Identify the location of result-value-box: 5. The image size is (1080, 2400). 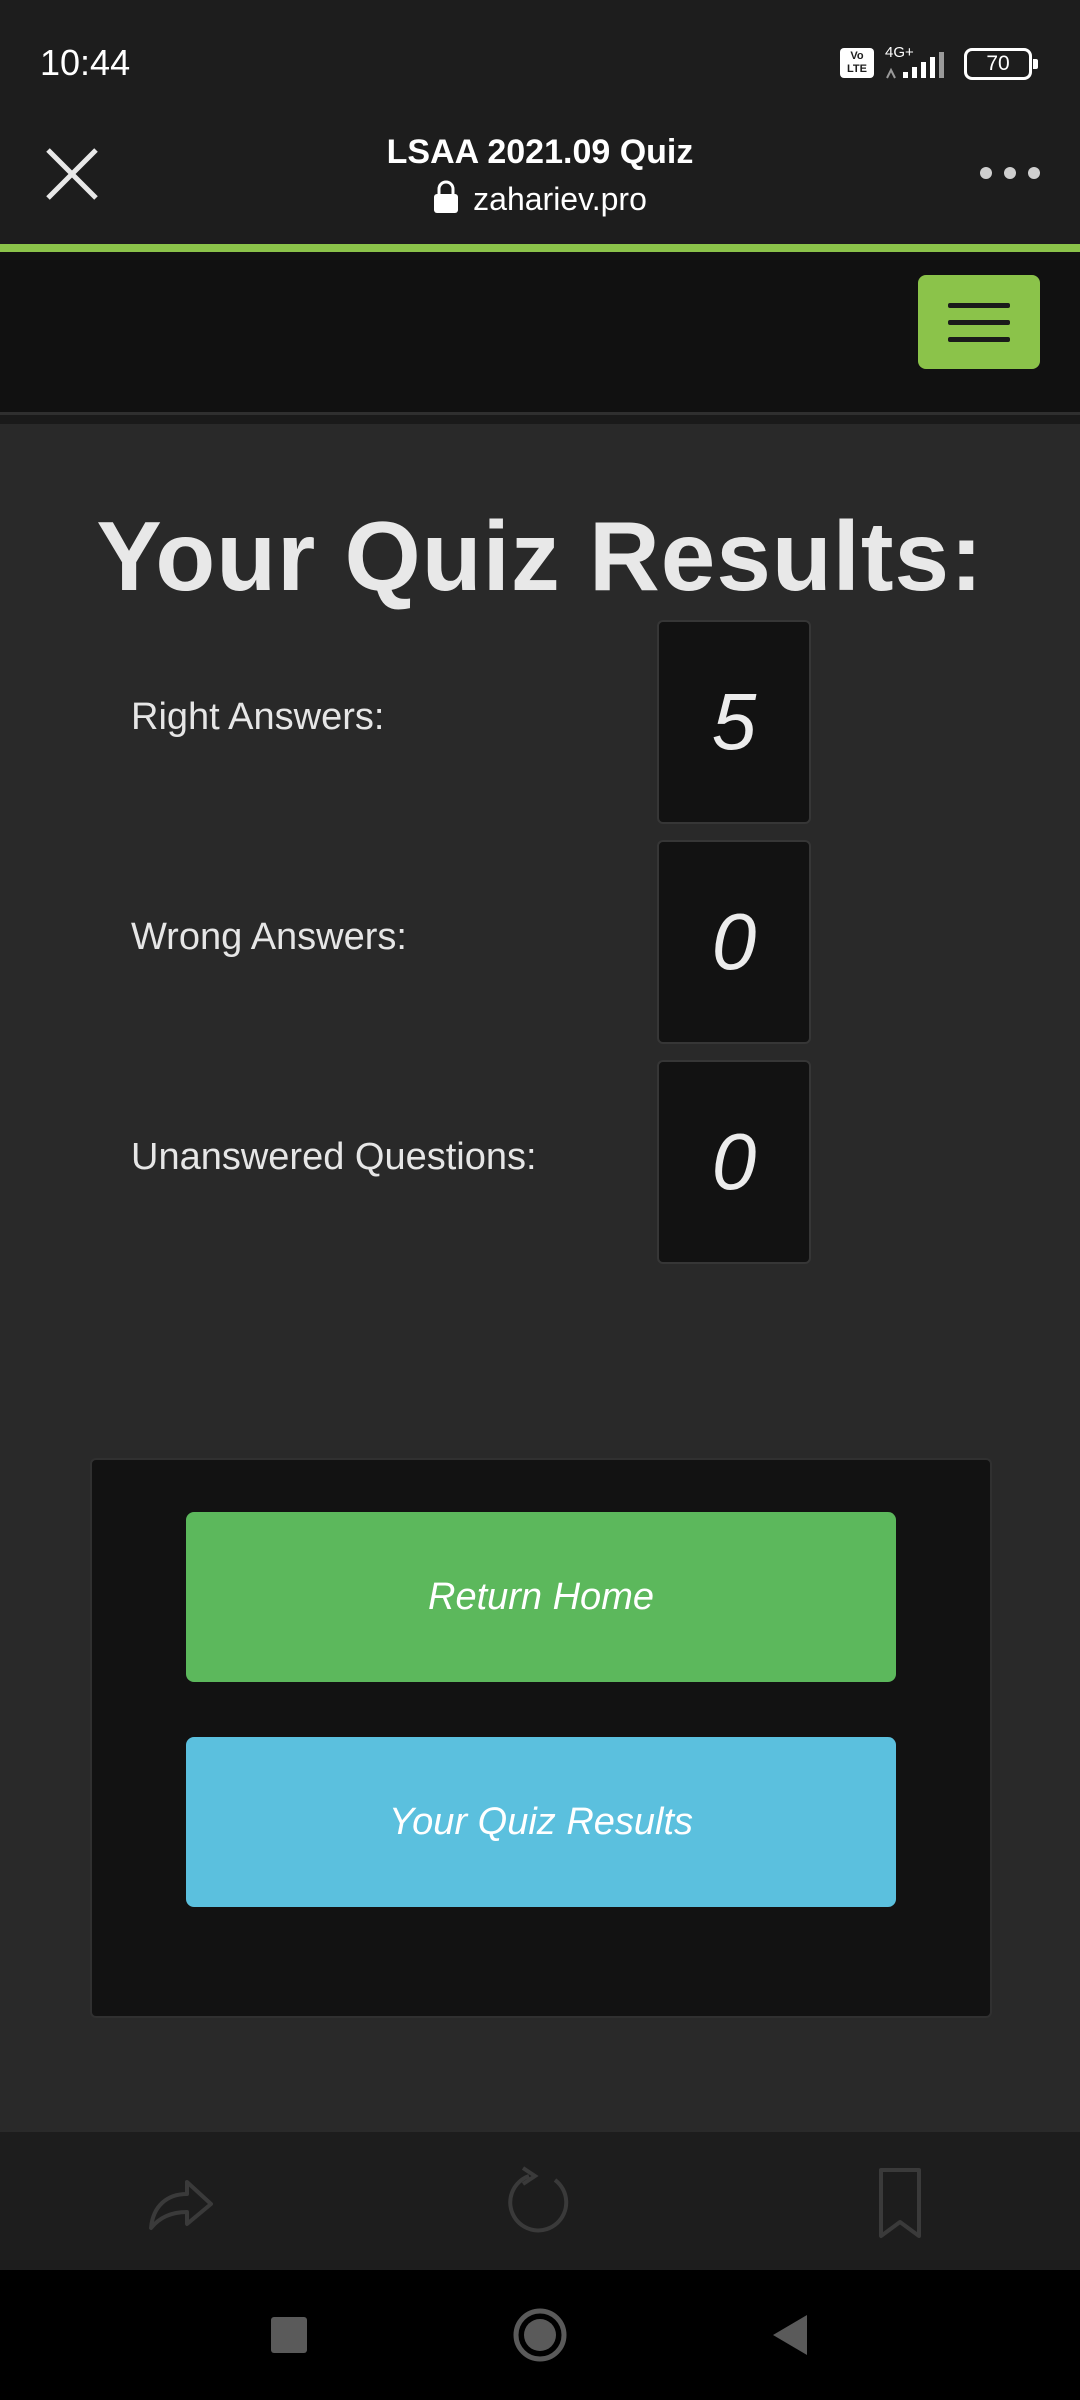
(734, 722).